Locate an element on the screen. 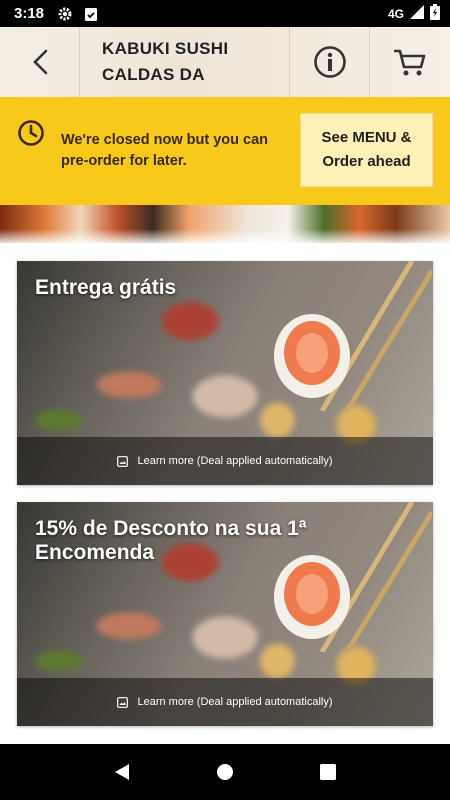 The image size is (450, 800). chevron-left-icon is located at coordinates (39, 62).